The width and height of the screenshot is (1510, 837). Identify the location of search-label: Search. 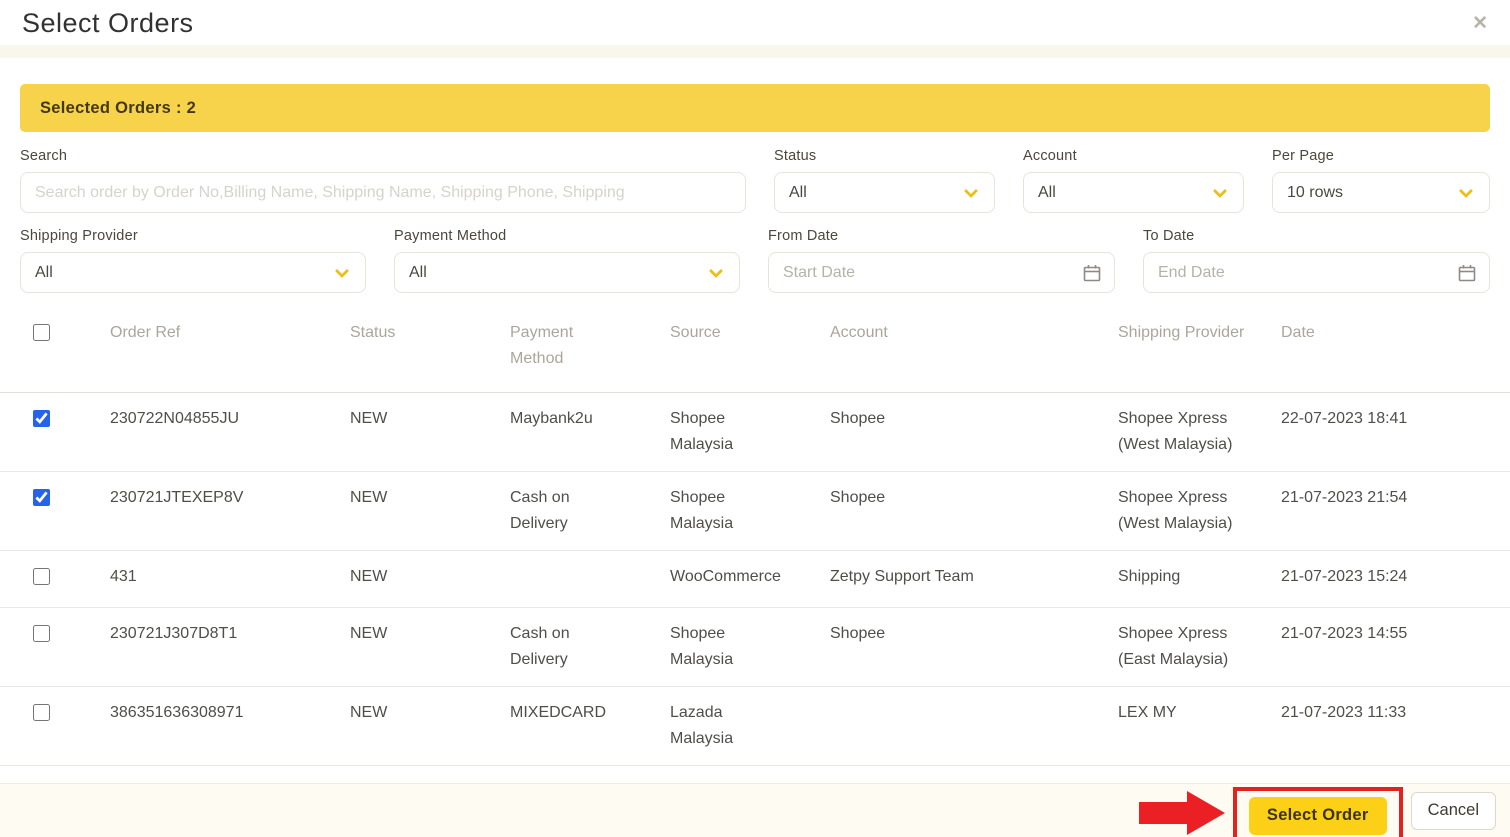
(44, 156).